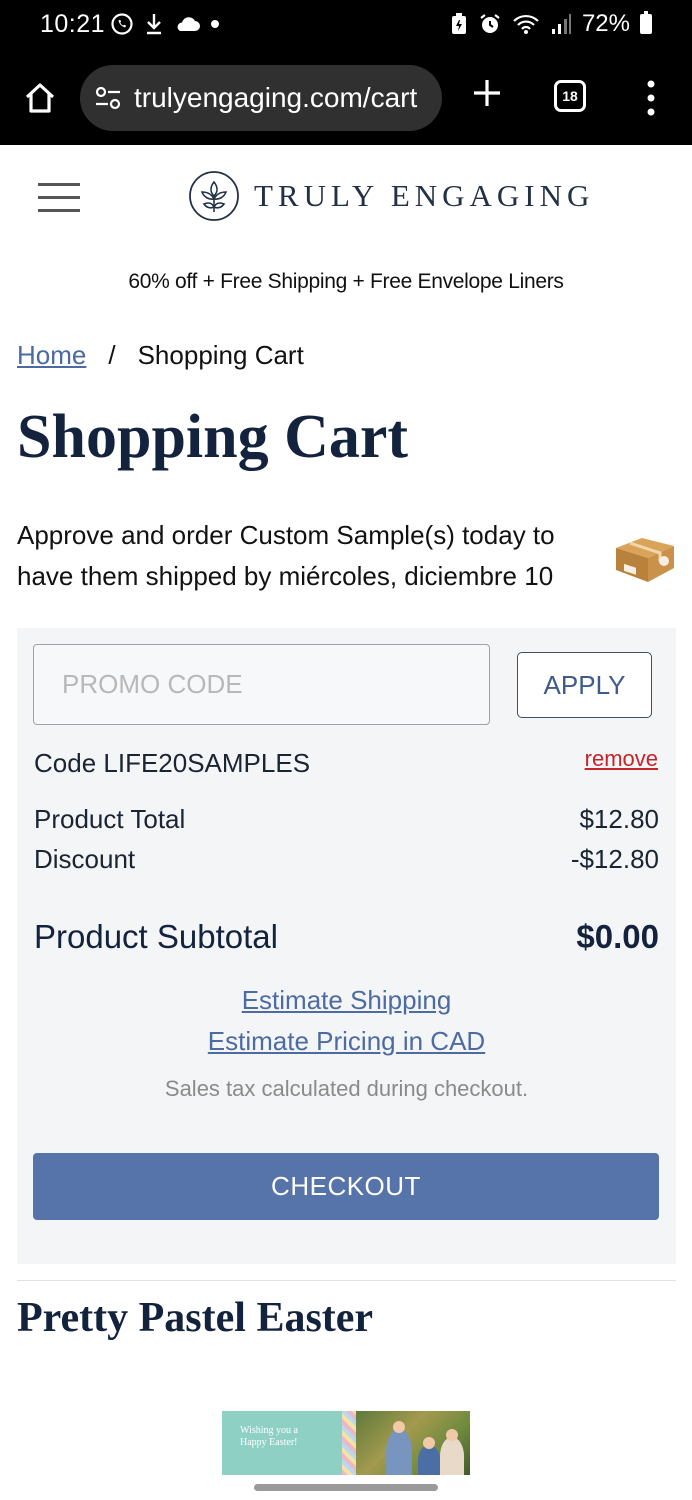 The image size is (692, 1500). Describe the element at coordinates (269, 1442) in the screenshot. I see `card-greeting-line2: Happy Easter!` at that location.